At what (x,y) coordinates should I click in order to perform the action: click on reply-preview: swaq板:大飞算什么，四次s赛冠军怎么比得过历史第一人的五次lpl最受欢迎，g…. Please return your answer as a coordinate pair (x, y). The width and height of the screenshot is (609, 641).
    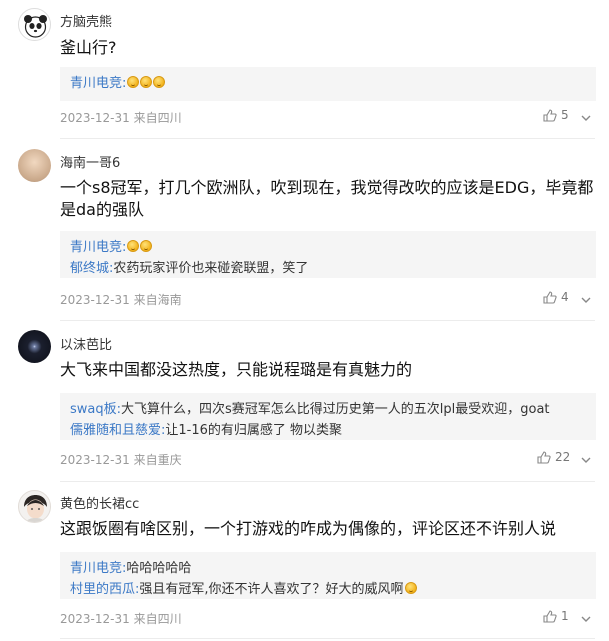
    Looking at the image, I should click on (328, 416).